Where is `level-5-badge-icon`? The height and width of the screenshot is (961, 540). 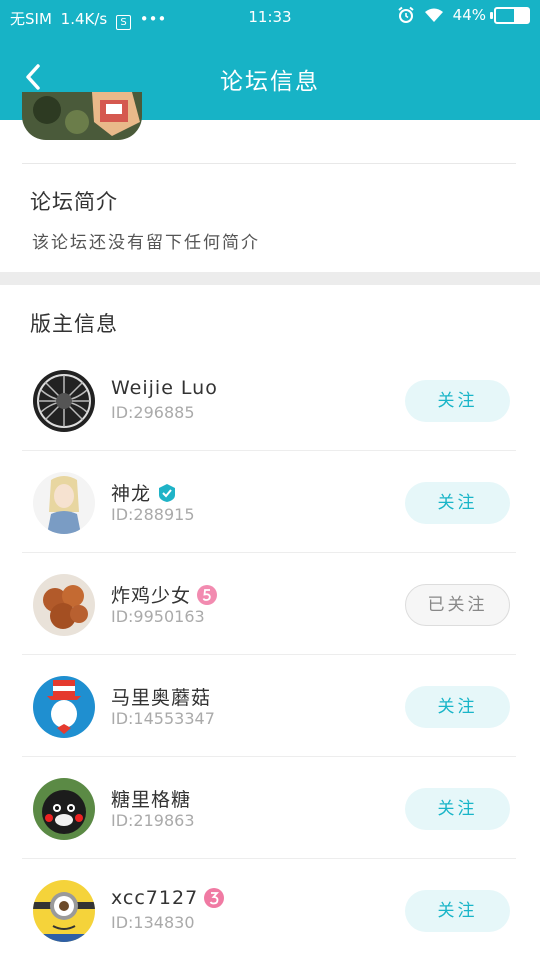 level-5-badge-icon is located at coordinates (207, 594).